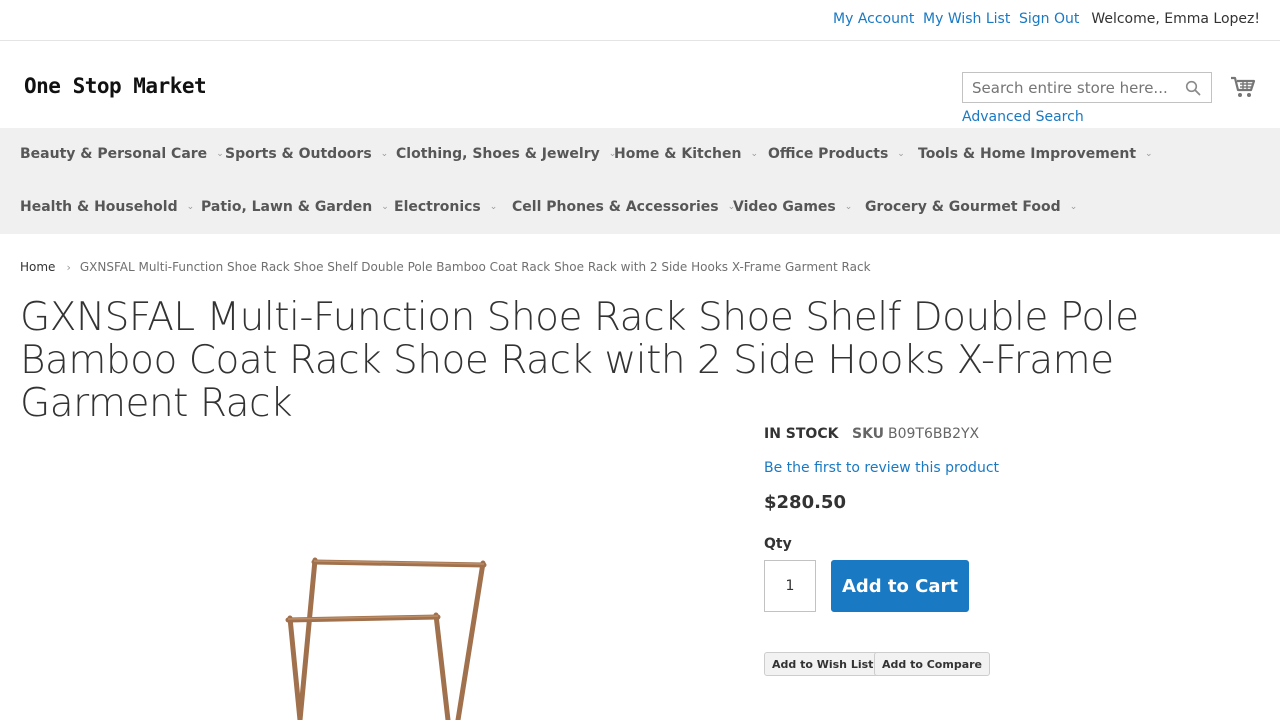 This screenshot has height=720, width=1280. What do you see at coordinates (498, 154) in the screenshot?
I see `nav-item-label: Clothing, Shoes & Jewelry` at bounding box center [498, 154].